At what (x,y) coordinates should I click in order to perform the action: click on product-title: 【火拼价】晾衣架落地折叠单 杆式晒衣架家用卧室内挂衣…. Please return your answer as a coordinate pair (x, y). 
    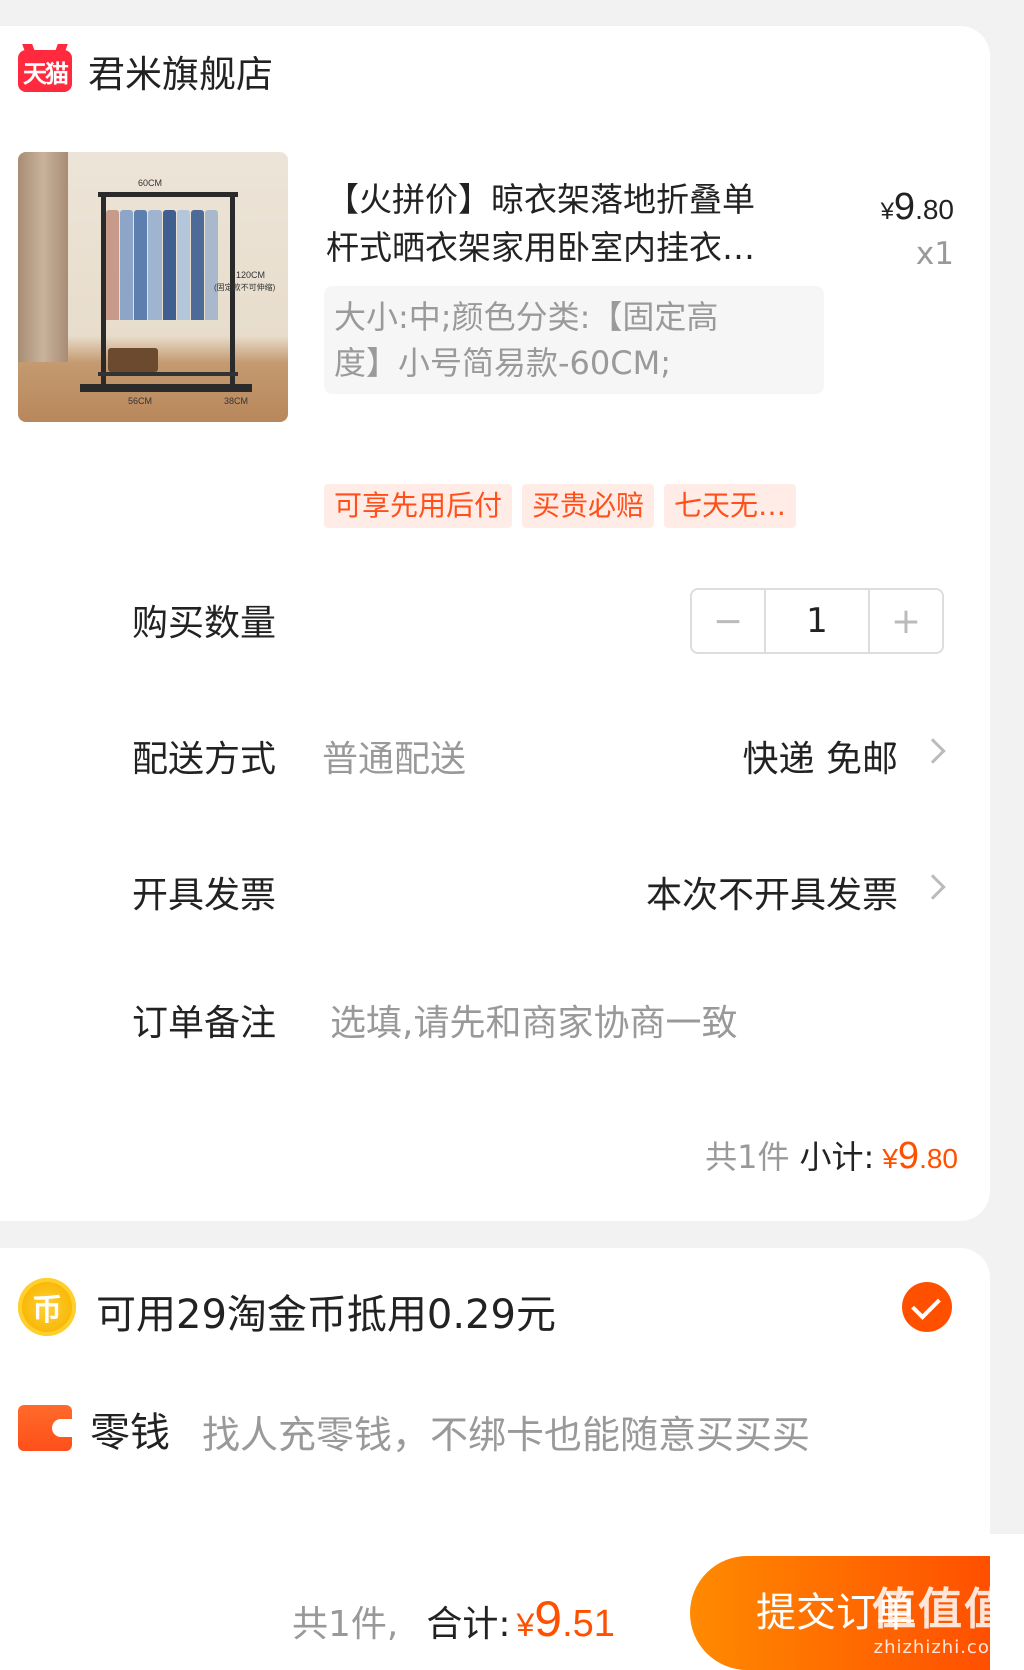
    Looking at the image, I should click on (561, 224).